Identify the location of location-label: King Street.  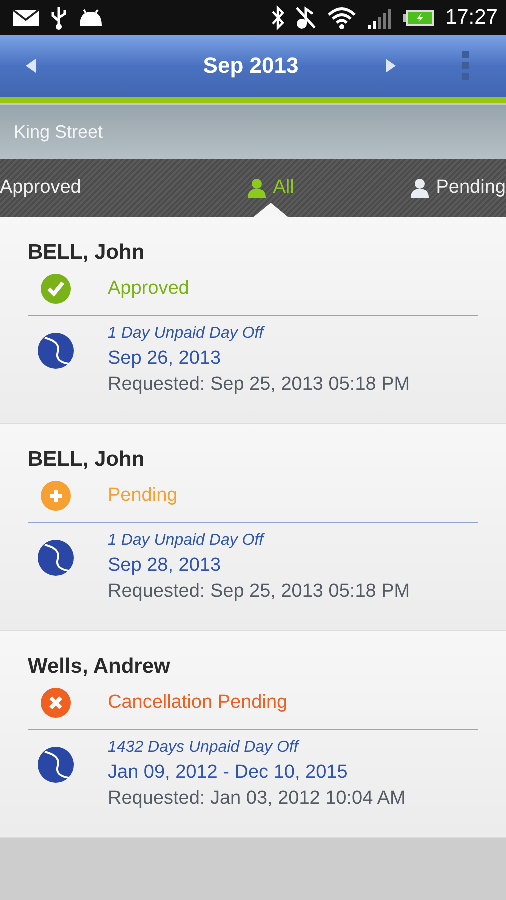
(59, 132).